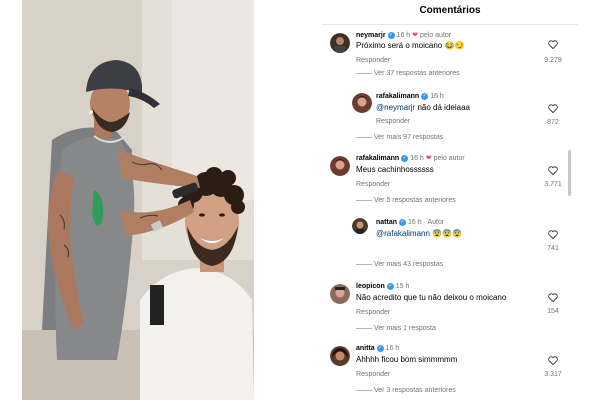  I want to click on mention-link: @rafakalimann, so click(403, 233).